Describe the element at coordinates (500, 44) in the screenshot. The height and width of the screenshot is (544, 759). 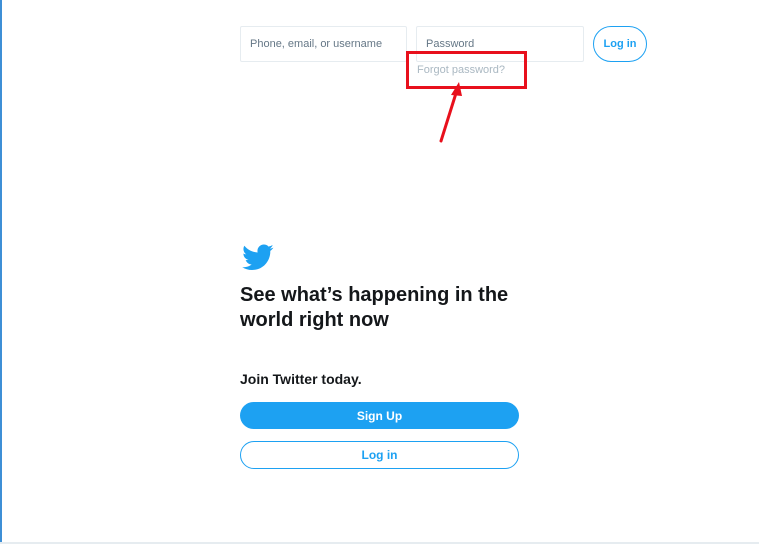
I see `password-input` at that location.